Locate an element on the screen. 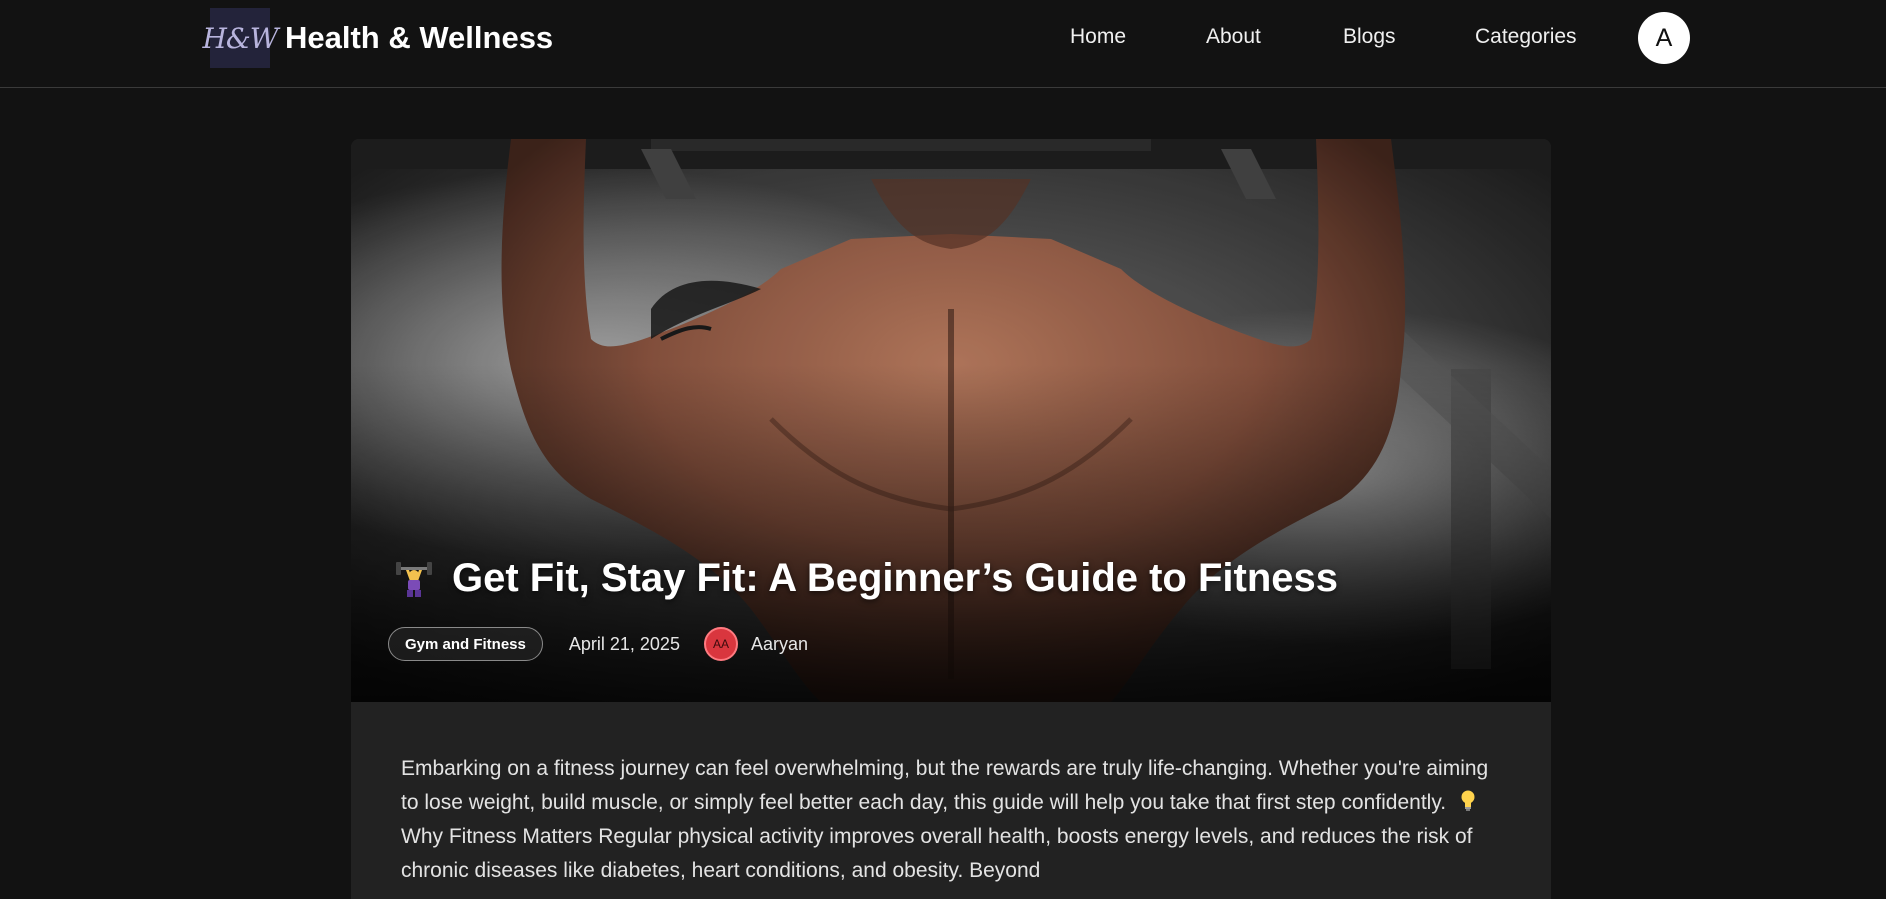 The image size is (1886, 899). post-meta: Gym and Fitness April 21, 2025 AA Aaryan is located at coordinates (598, 644).